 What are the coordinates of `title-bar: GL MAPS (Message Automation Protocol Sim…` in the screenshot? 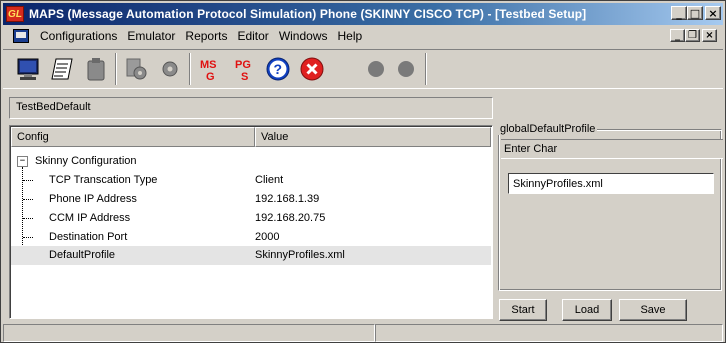 It's located at (363, 14).